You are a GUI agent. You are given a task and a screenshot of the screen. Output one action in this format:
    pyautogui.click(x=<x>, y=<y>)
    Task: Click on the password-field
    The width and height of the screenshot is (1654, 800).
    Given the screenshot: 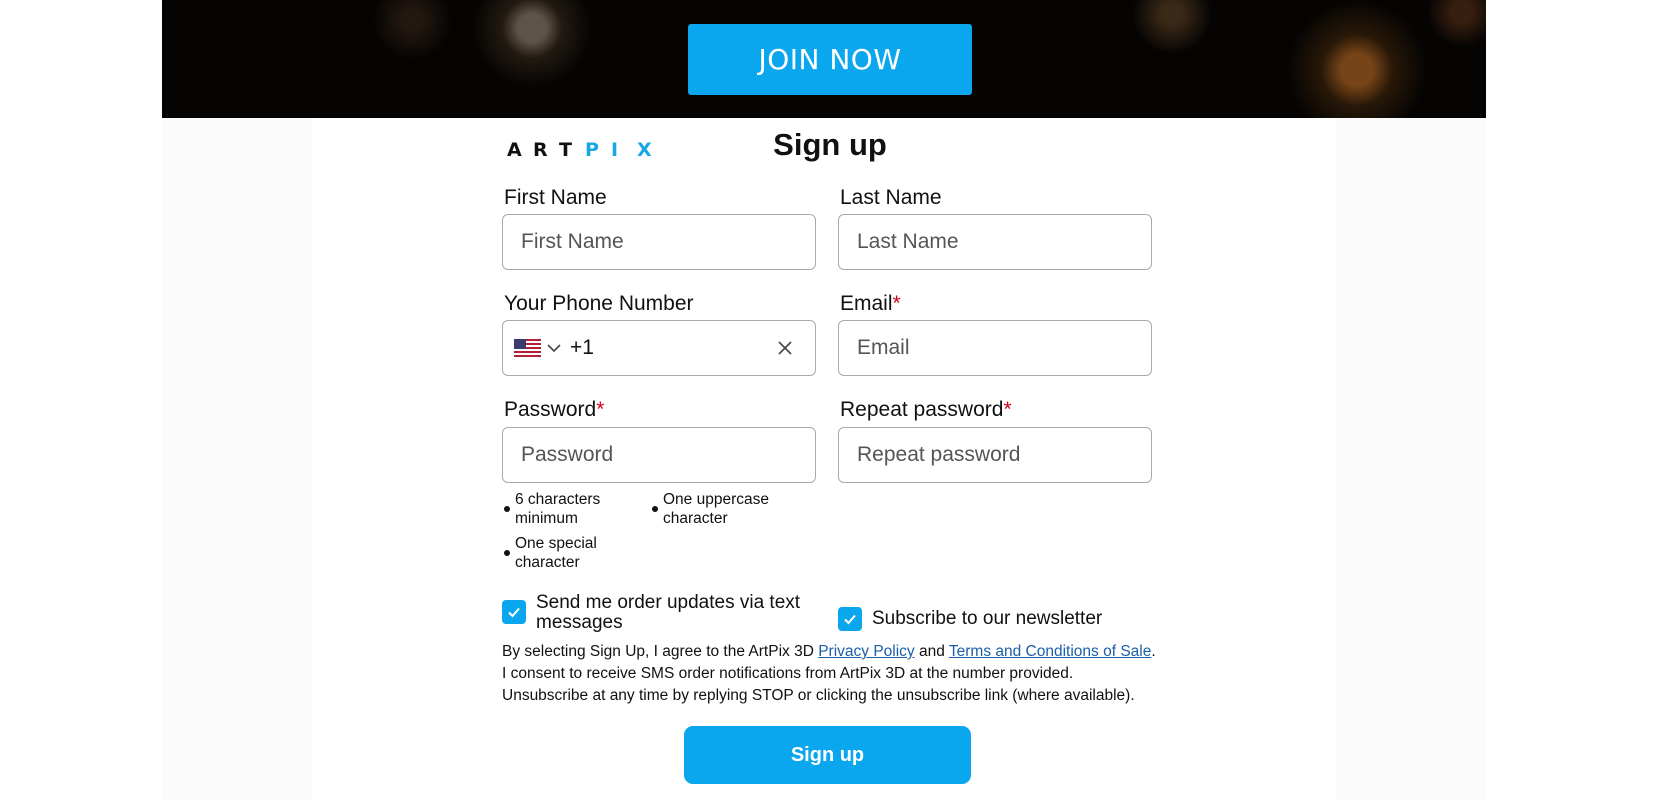 What is the action you would take?
    pyautogui.click(x=659, y=455)
    